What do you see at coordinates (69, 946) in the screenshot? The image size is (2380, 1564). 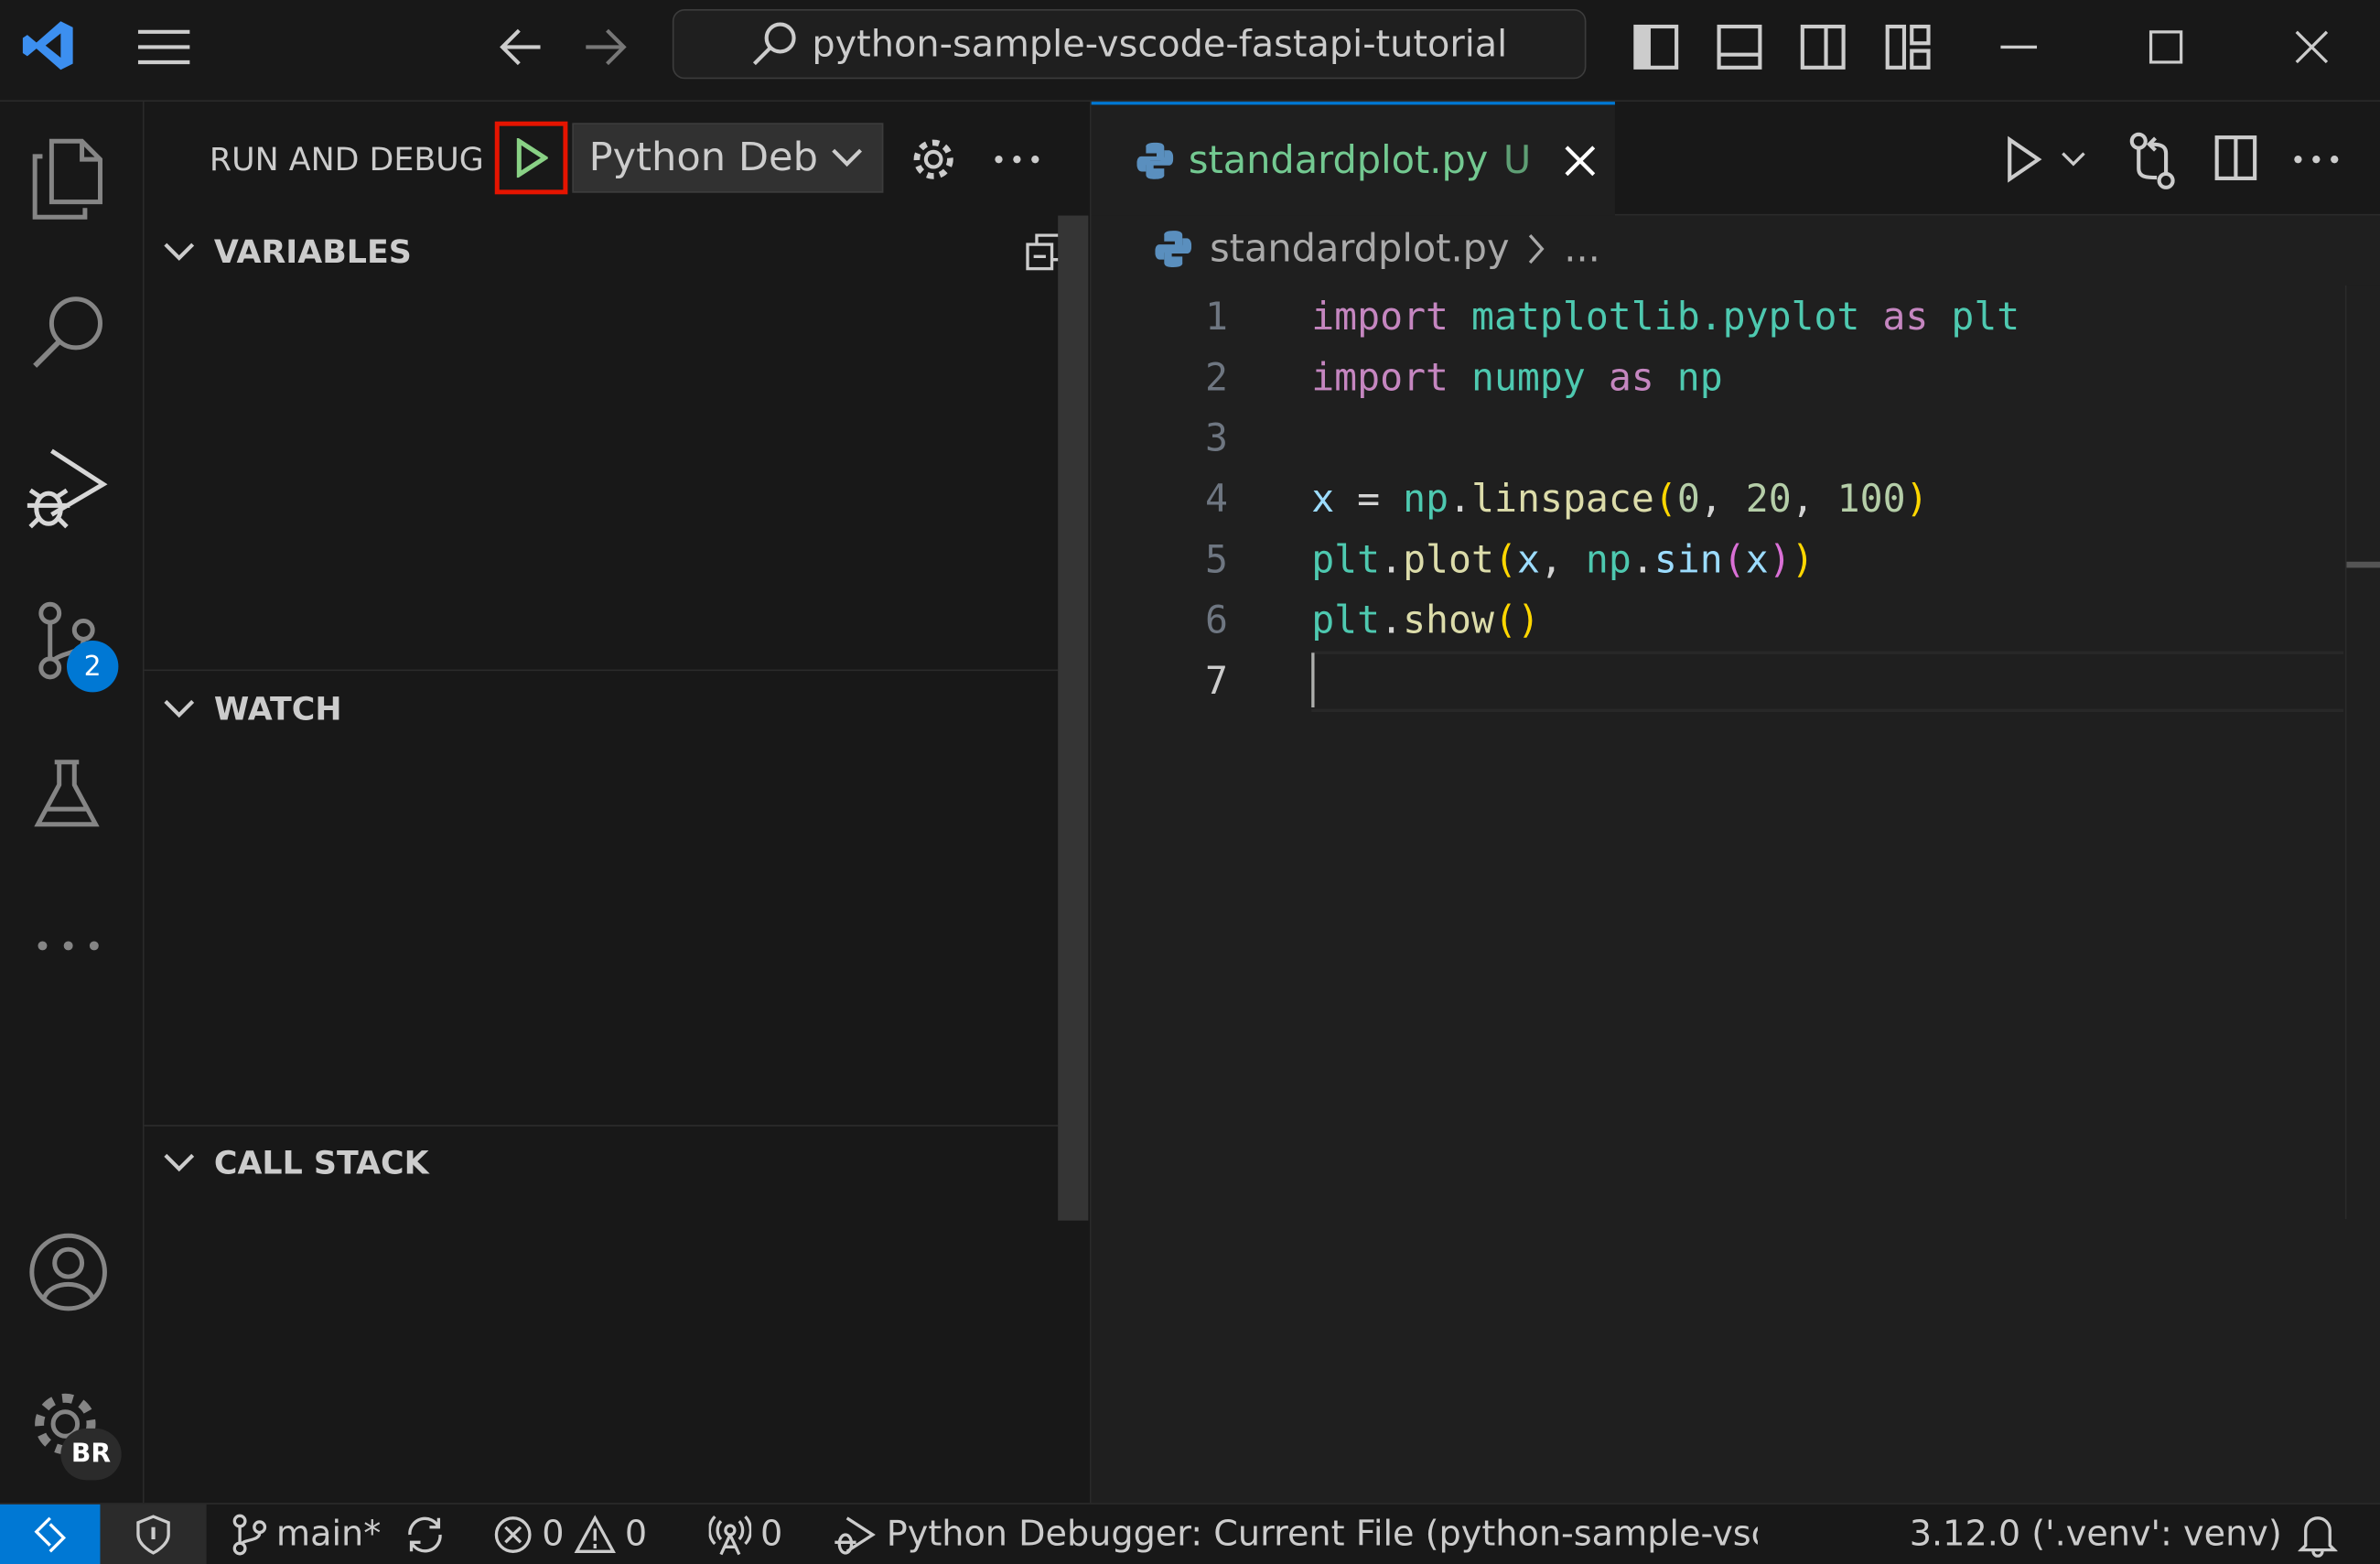 I see `more-views-icon` at bounding box center [69, 946].